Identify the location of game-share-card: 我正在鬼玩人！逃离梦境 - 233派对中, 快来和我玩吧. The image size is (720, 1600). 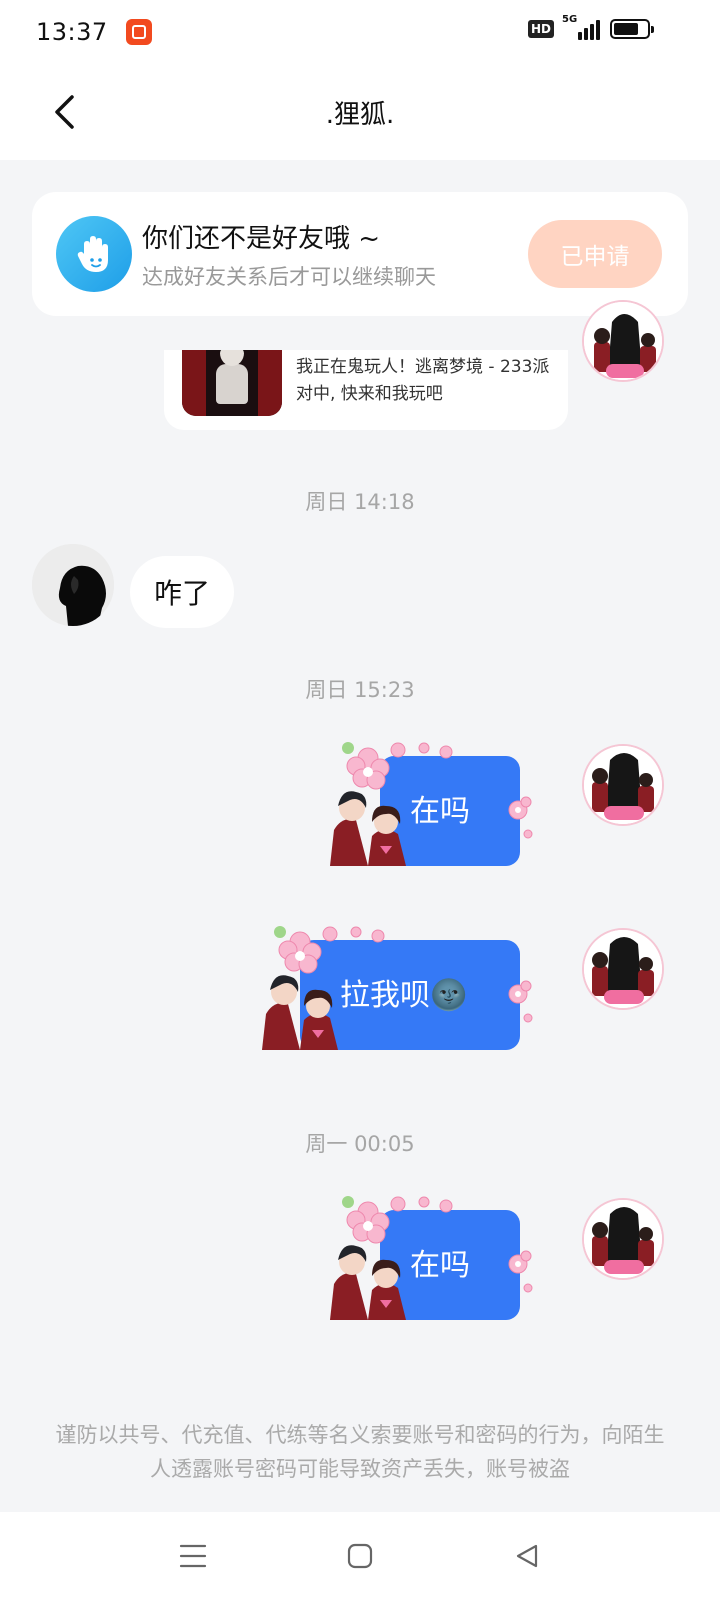
(366, 390).